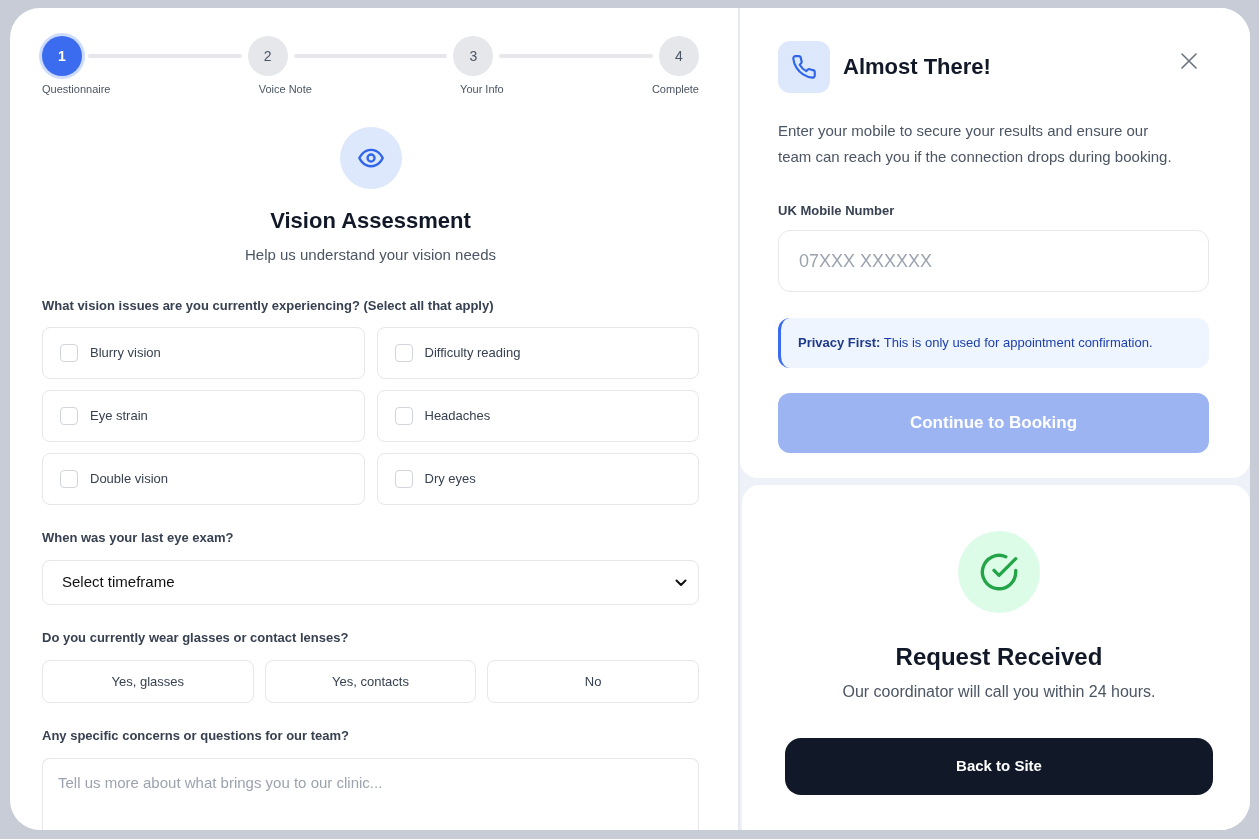 The image size is (1259, 839). What do you see at coordinates (675, 89) in the screenshot?
I see `step-label: Complete` at bounding box center [675, 89].